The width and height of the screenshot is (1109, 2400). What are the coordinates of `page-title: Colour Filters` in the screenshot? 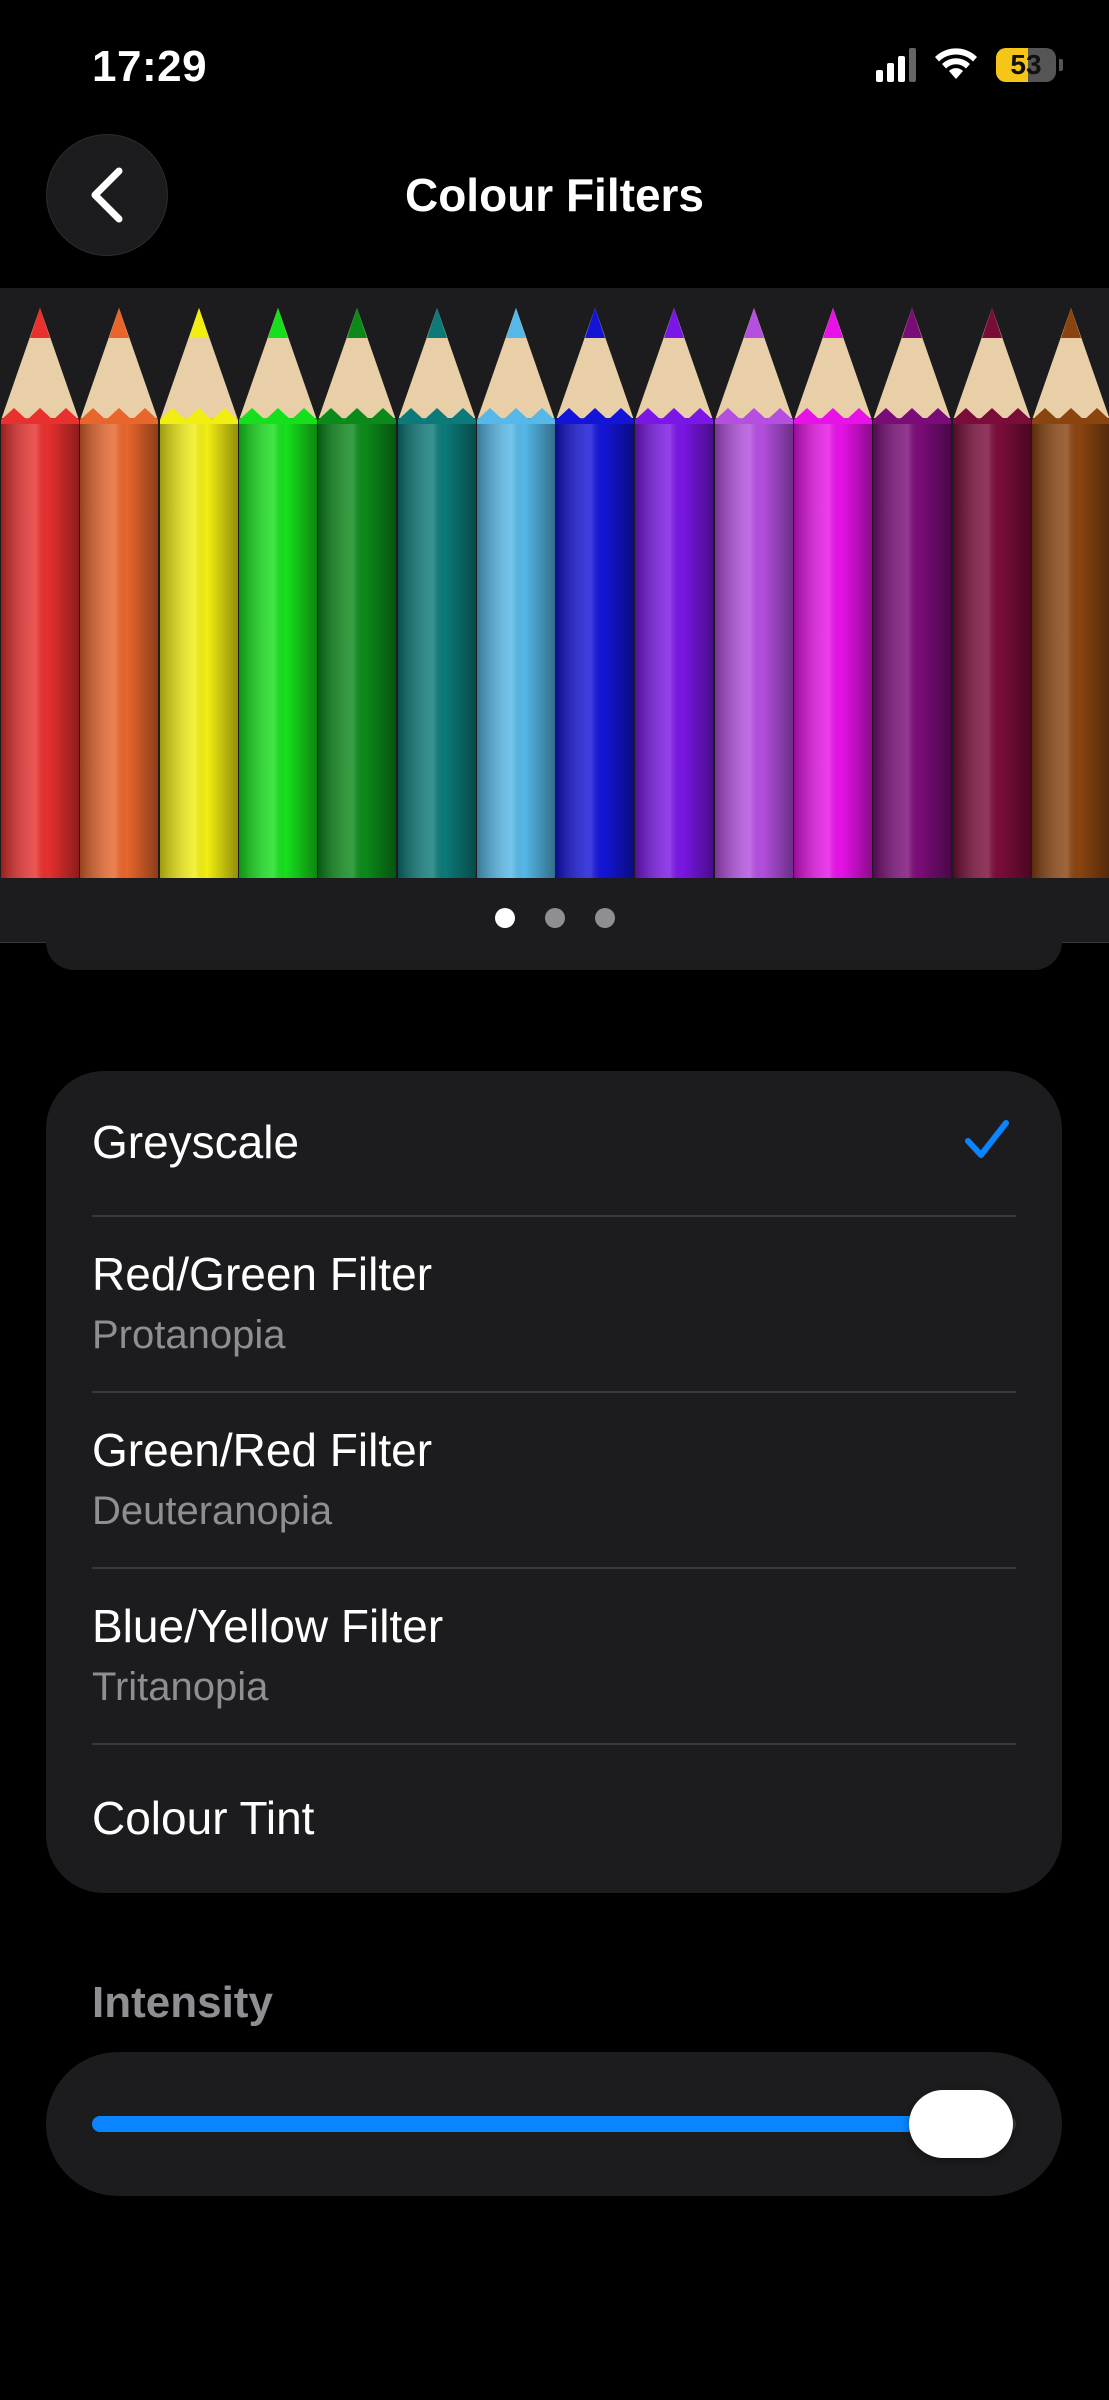 It's located at (554, 195).